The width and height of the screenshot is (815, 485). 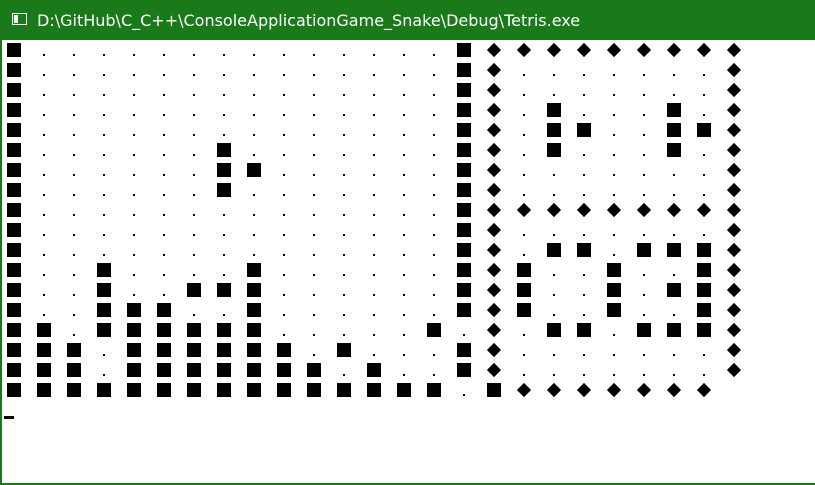 What do you see at coordinates (19, 19) in the screenshot?
I see `console-window-icon` at bounding box center [19, 19].